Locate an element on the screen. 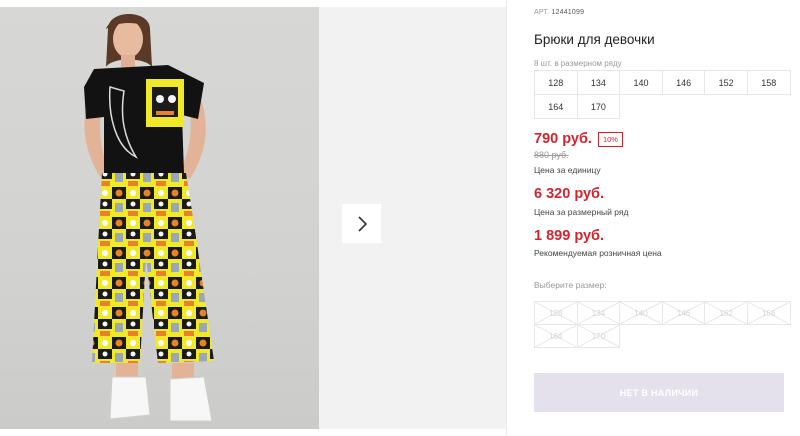  old-price: 880 руб. is located at coordinates (551, 155).